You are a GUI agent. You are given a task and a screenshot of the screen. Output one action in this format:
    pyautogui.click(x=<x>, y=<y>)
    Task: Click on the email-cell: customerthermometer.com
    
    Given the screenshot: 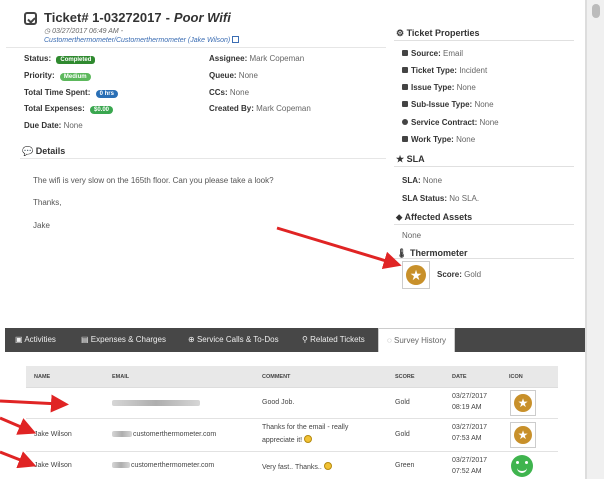 What is the action you would take?
    pyautogui.click(x=164, y=434)
    